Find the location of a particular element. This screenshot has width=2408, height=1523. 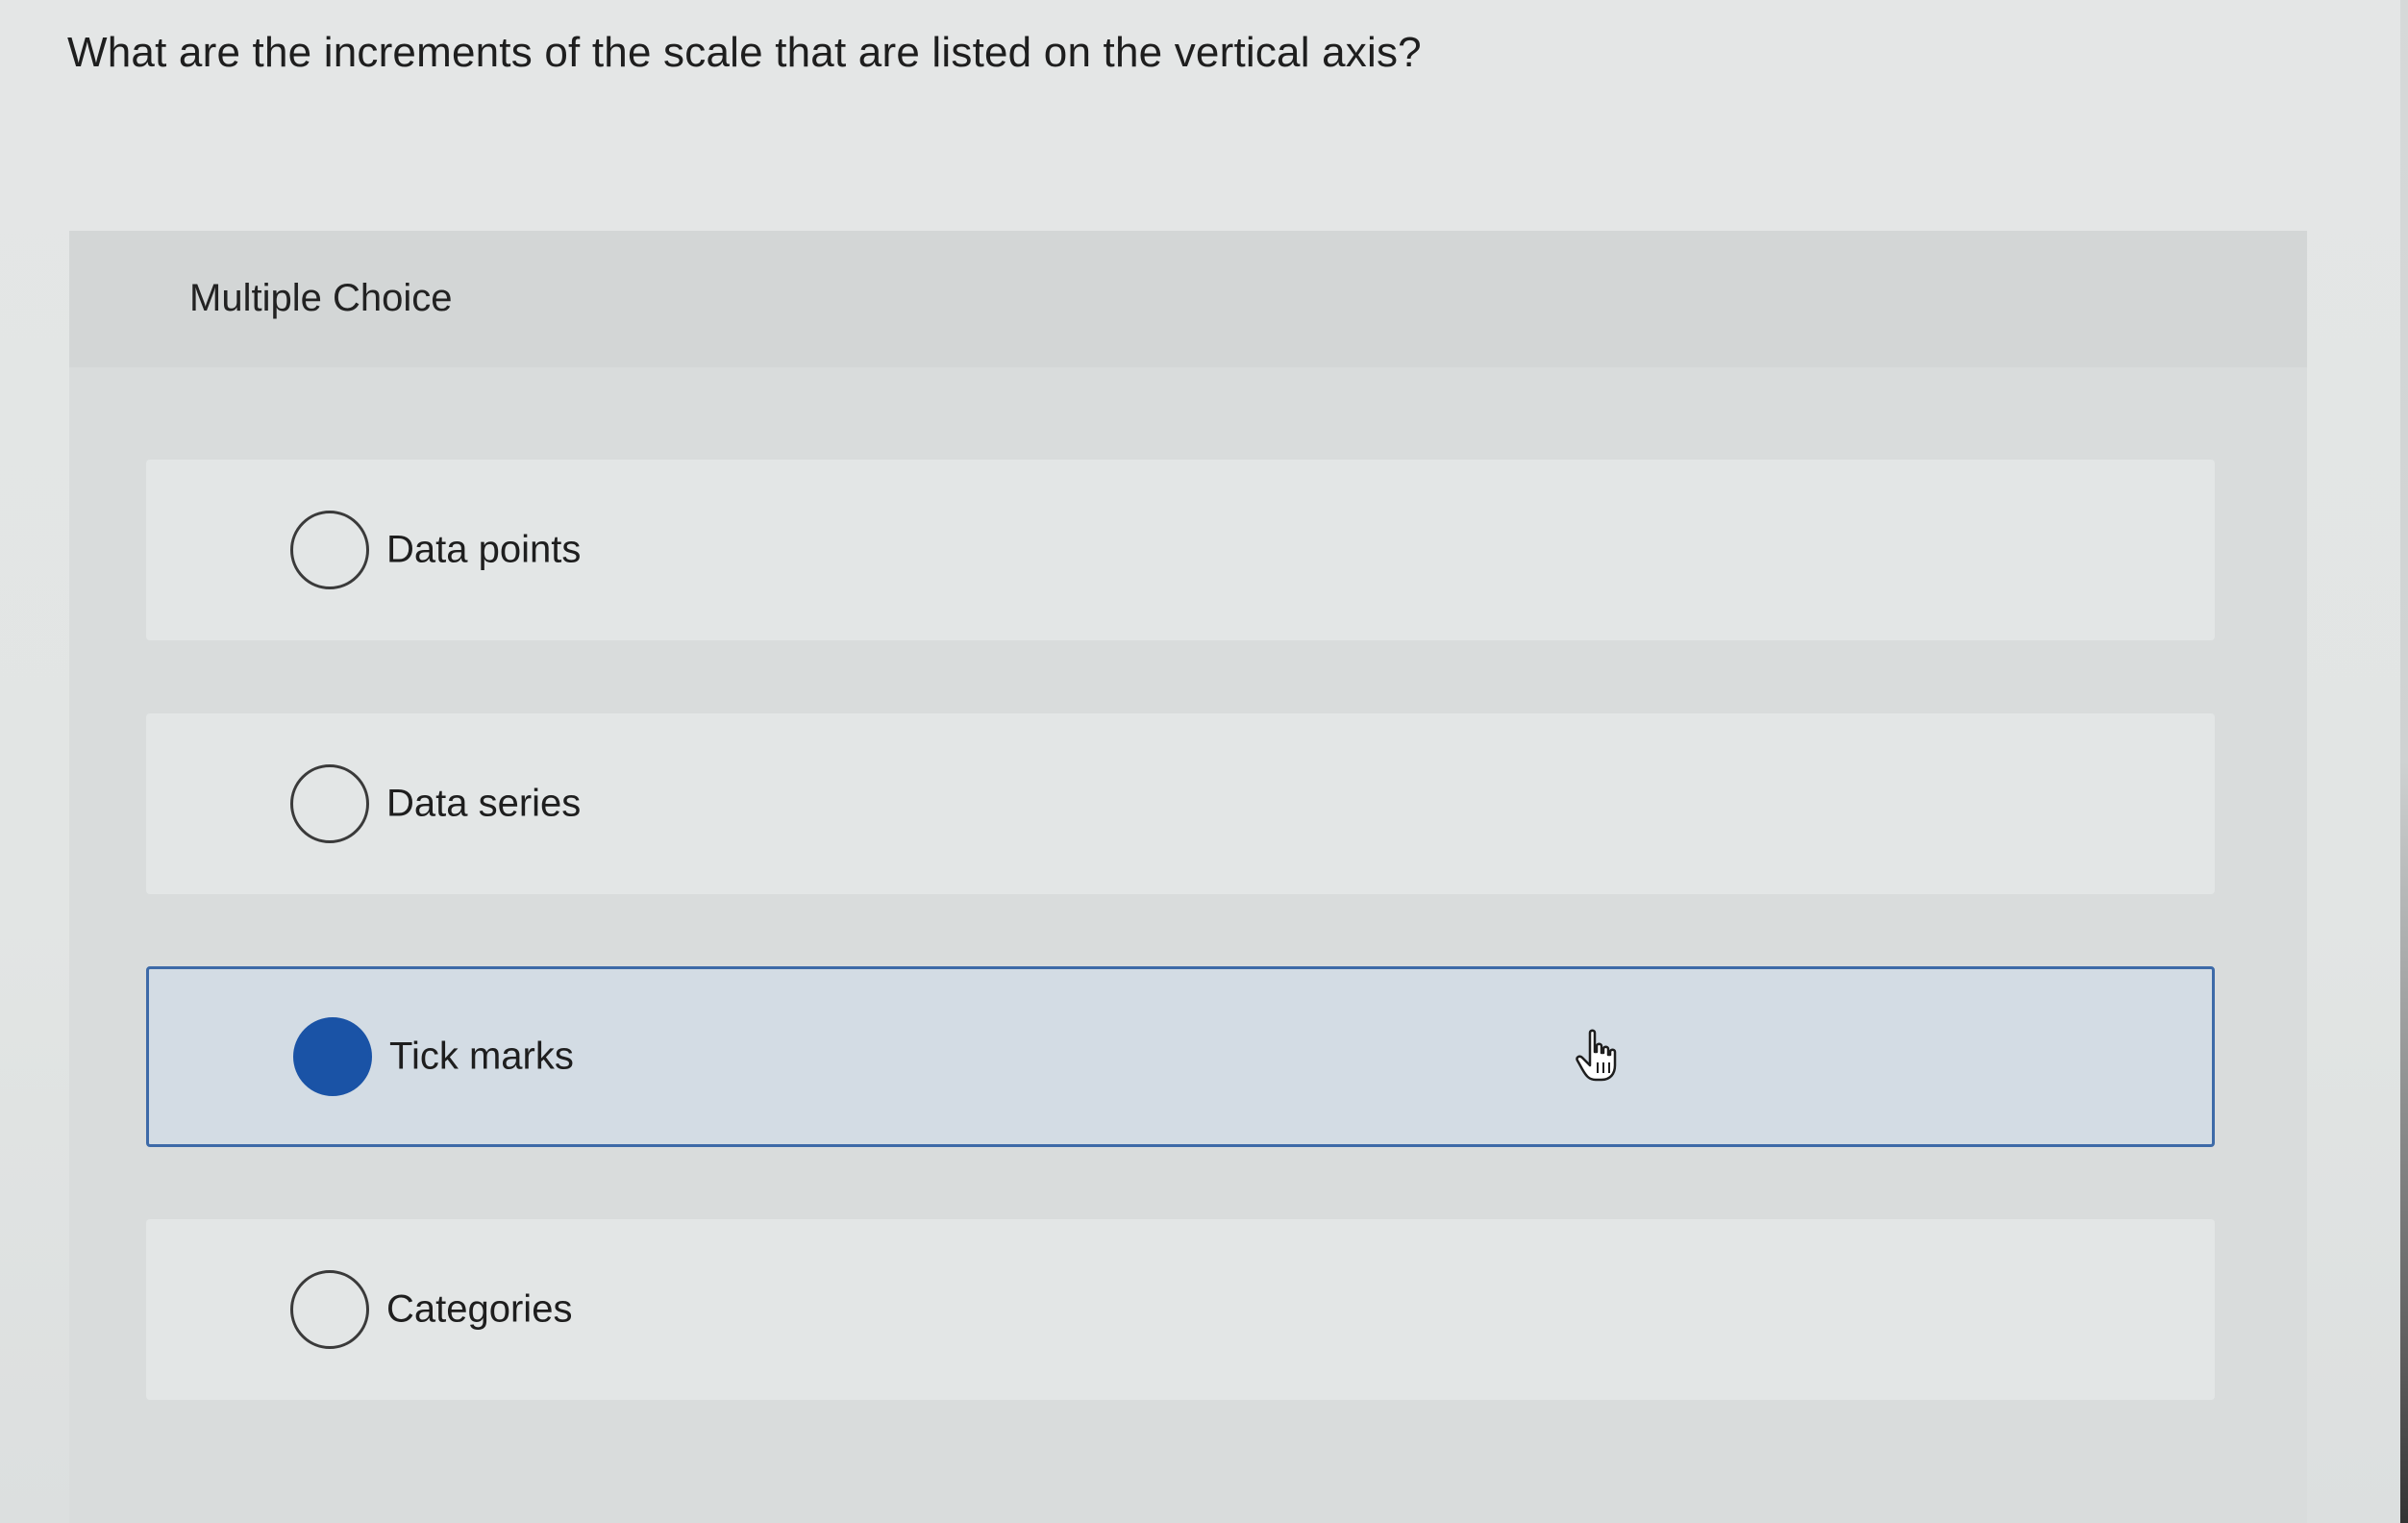

option-data-points: Data points is located at coordinates (1180, 550).